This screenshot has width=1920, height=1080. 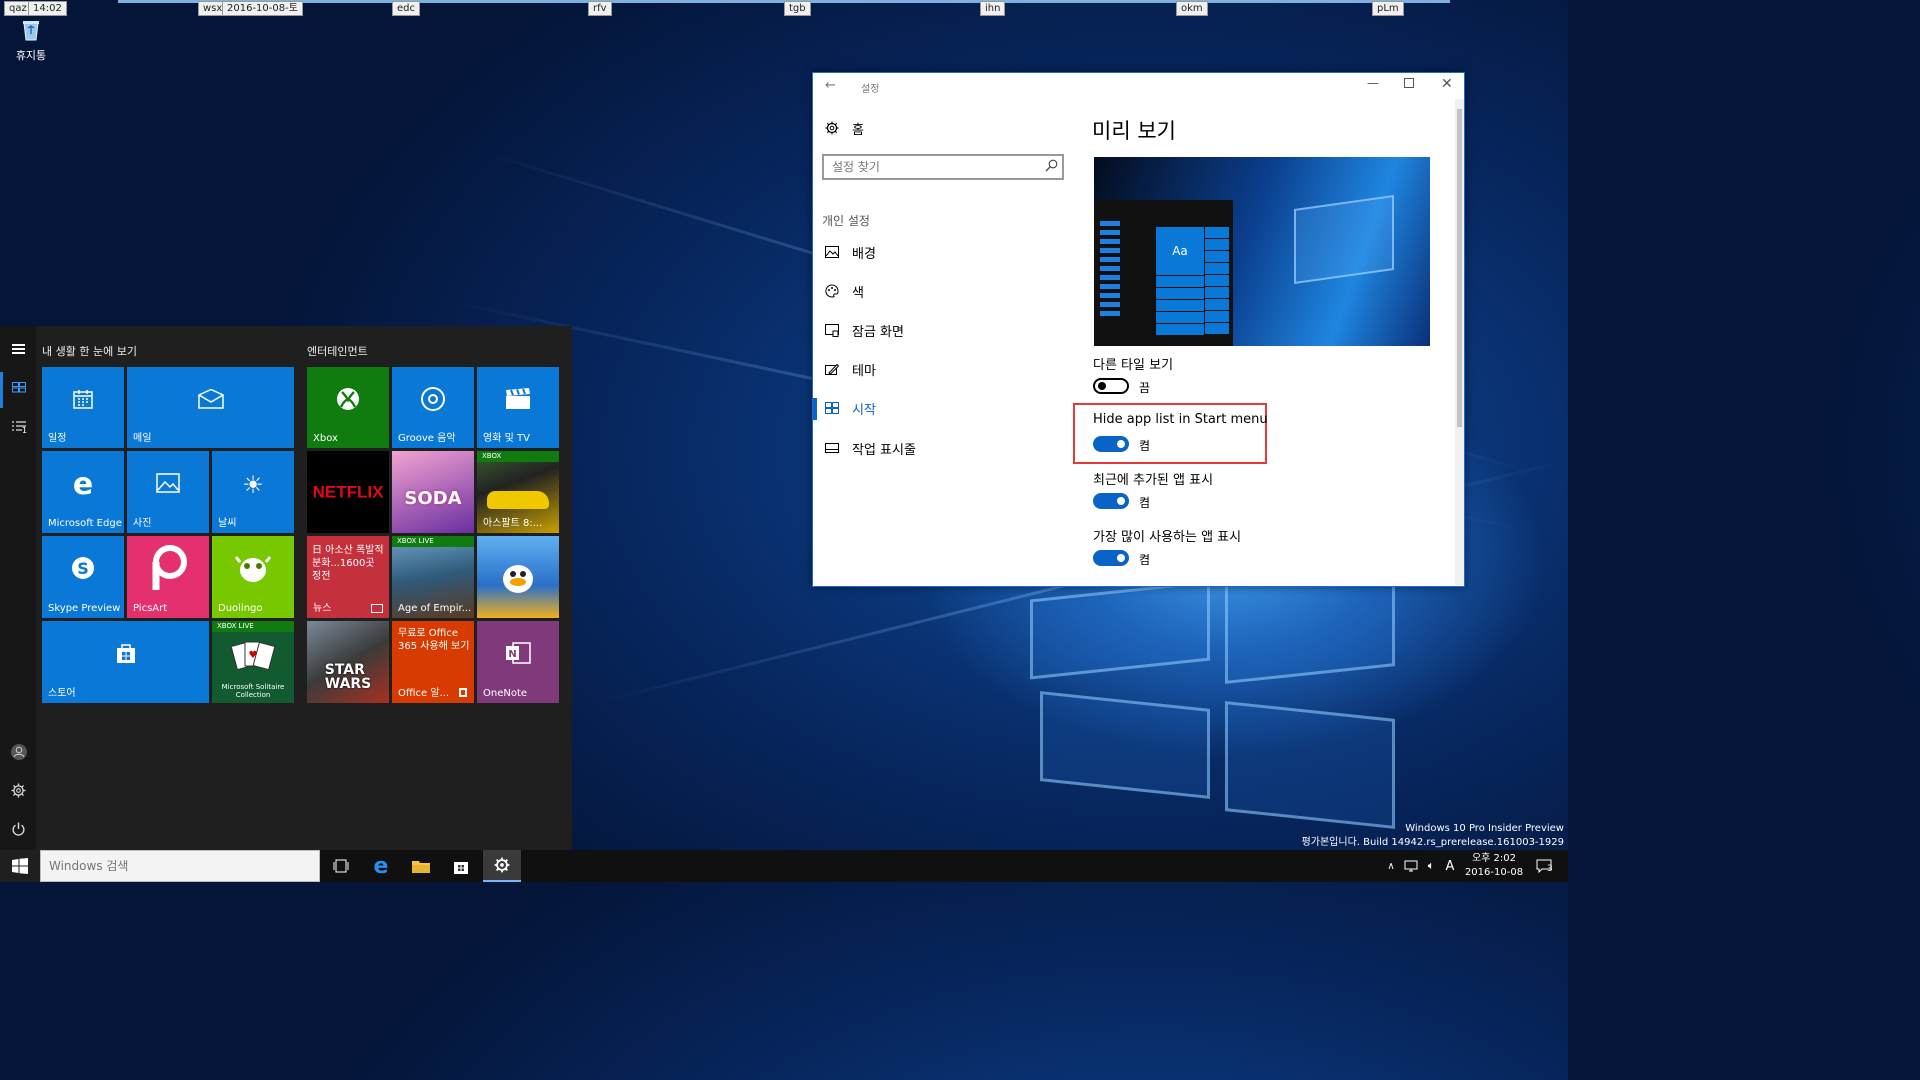 What do you see at coordinates (830, 85) in the screenshot?
I see `back-arrow-icon: ←` at bounding box center [830, 85].